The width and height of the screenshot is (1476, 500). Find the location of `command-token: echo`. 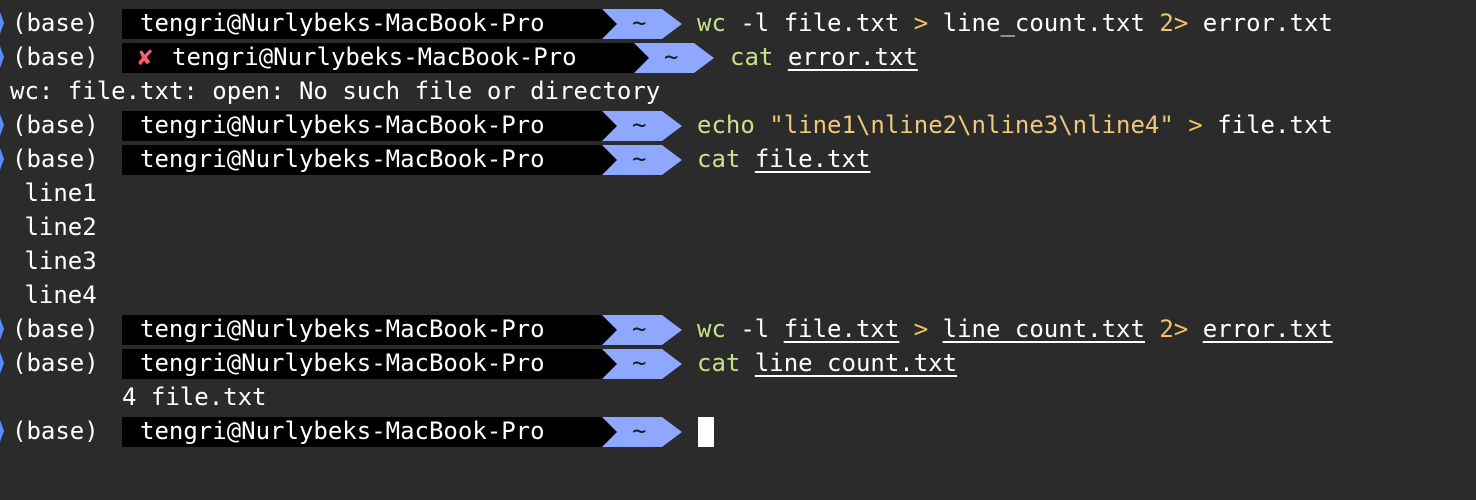

command-token: echo is located at coordinates (726, 125).